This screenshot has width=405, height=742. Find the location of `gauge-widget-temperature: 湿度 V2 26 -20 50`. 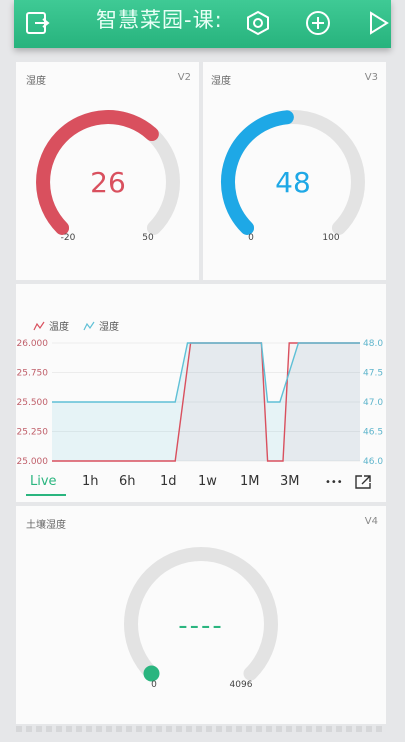

gauge-widget-temperature: 湿度 V2 26 -20 50 is located at coordinates (107, 171).